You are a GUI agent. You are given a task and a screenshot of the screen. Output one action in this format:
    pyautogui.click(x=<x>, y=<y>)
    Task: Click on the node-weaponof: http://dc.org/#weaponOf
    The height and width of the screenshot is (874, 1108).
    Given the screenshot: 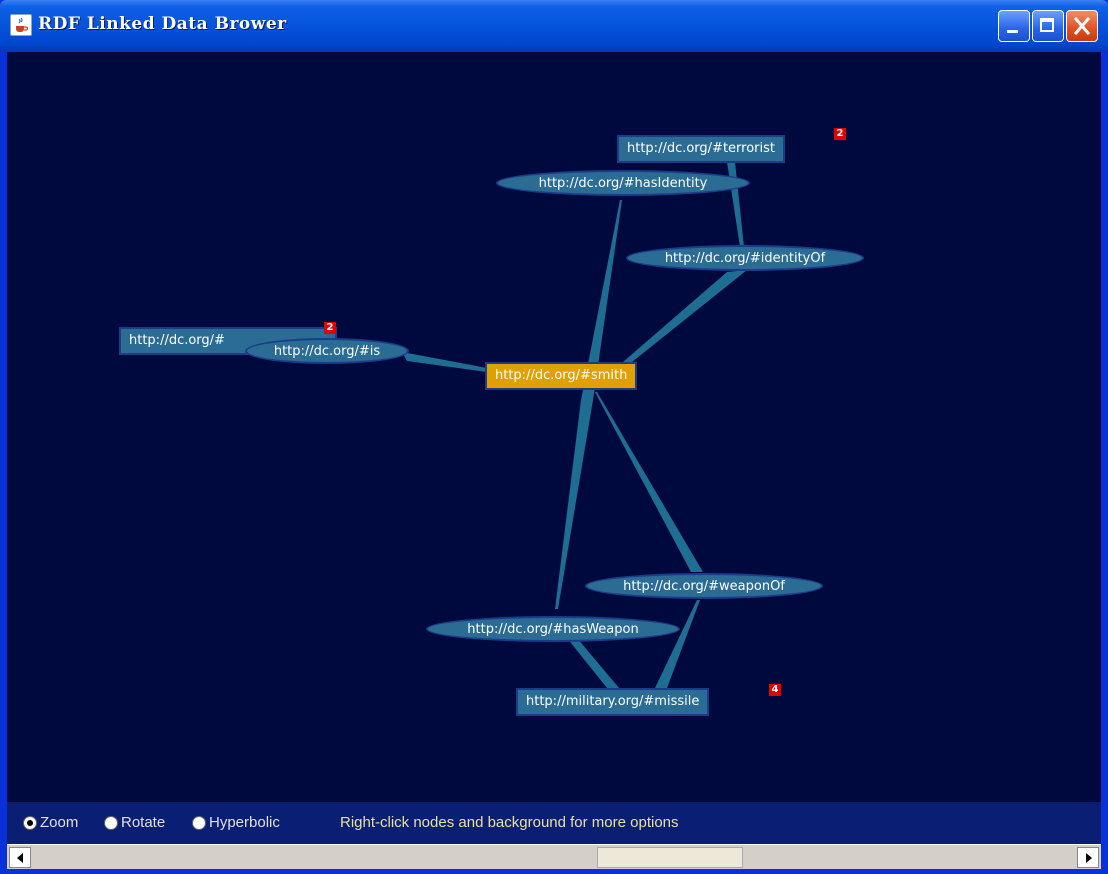 What is the action you would take?
    pyautogui.click(x=704, y=586)
    